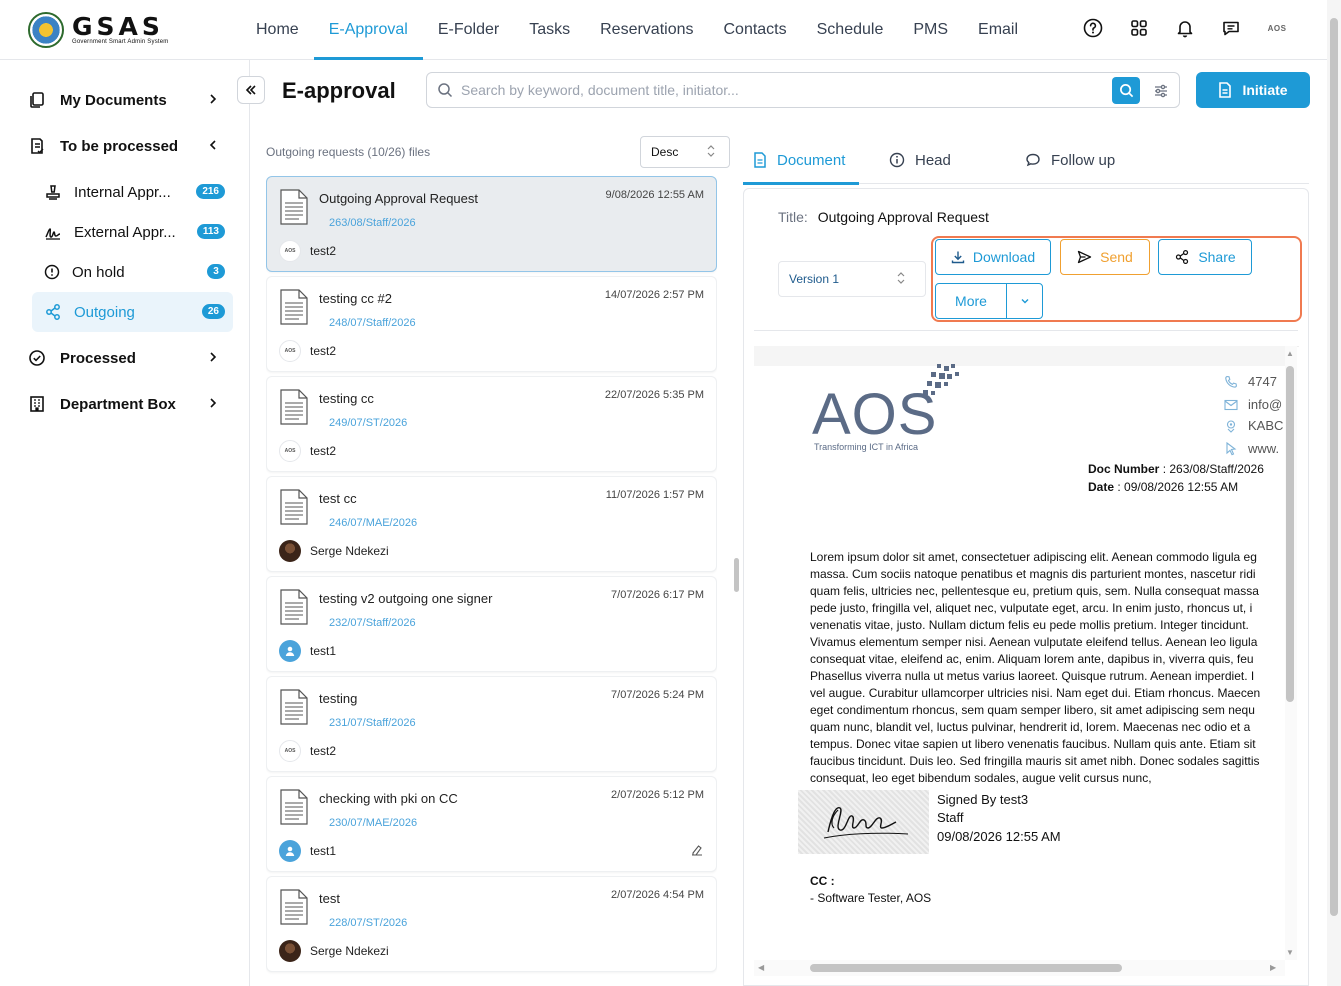 Image resolution: width=1341 pixels, height=986 pixels. I want to click on search-input, so click(781, 90).